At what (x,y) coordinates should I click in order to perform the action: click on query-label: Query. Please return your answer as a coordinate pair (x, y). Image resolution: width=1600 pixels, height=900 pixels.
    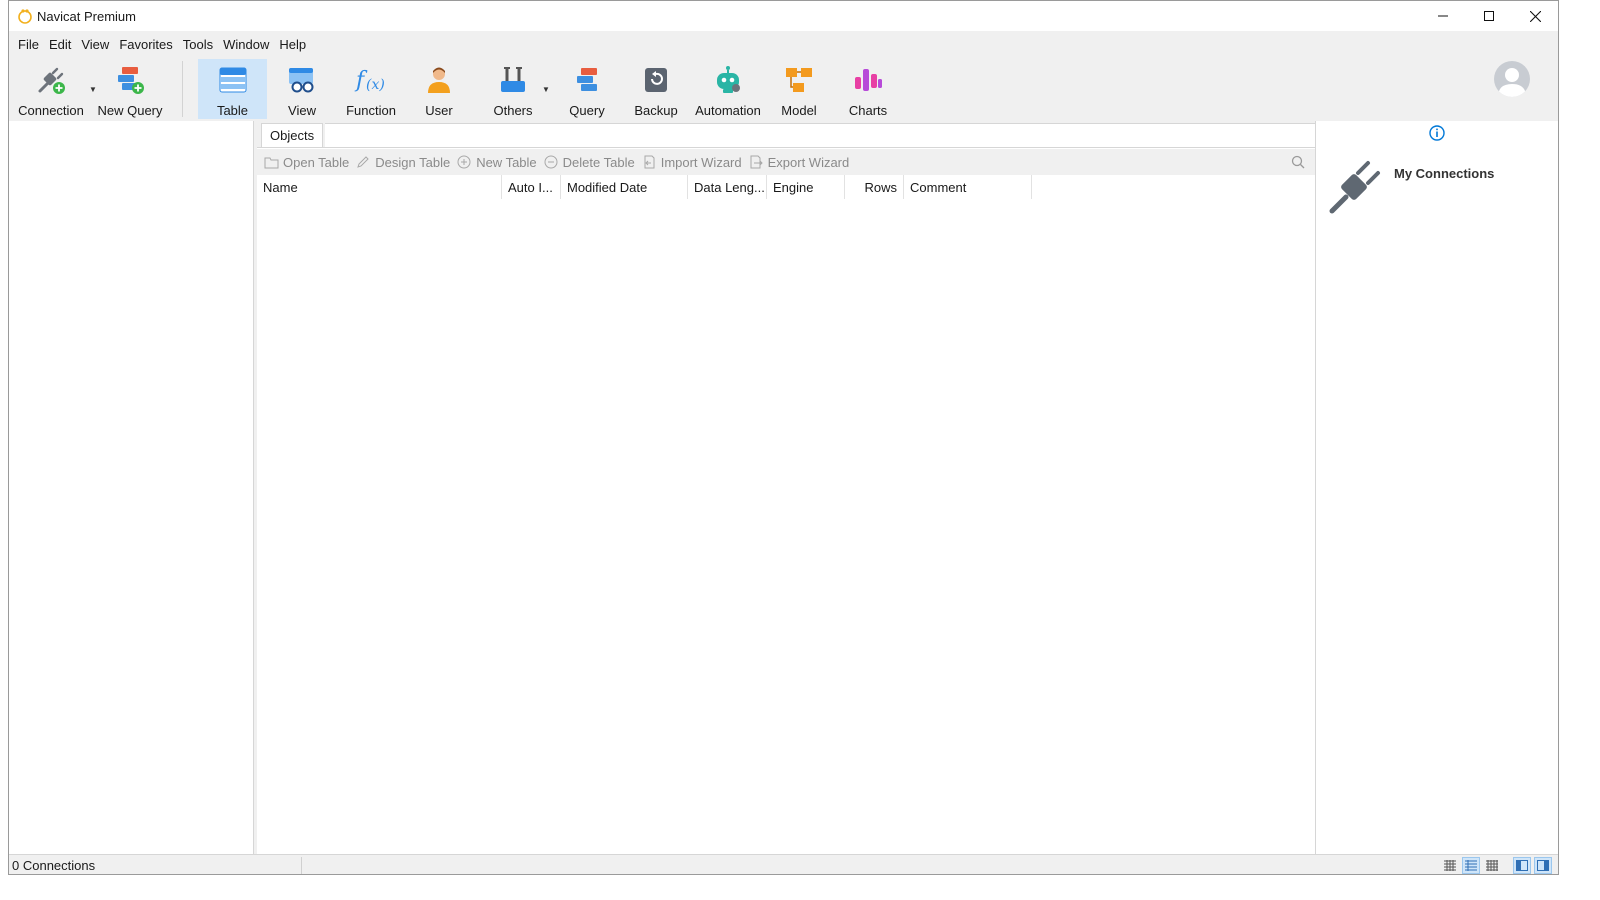
    Looking at the image, I should click on (587, 110).